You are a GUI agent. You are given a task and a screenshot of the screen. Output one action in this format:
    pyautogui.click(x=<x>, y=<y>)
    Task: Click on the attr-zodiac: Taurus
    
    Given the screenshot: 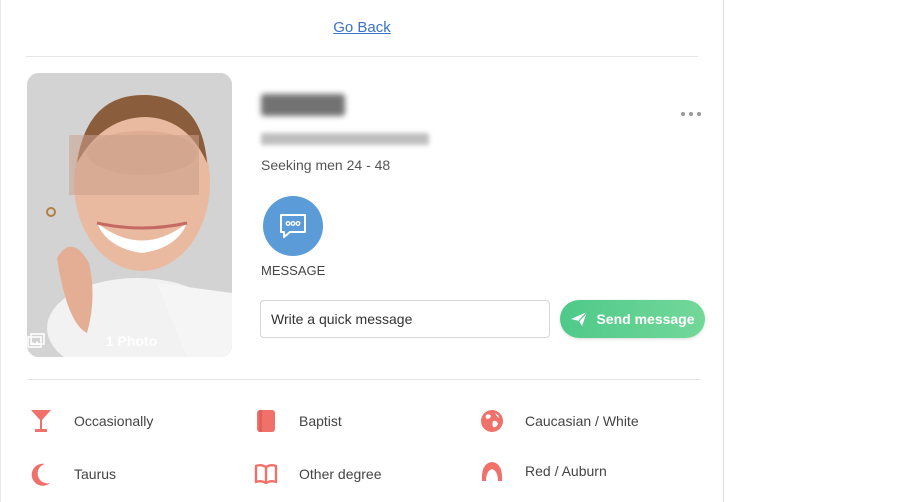 What is the action you would take?
    pyautogui.click(x=72, y=474)
    